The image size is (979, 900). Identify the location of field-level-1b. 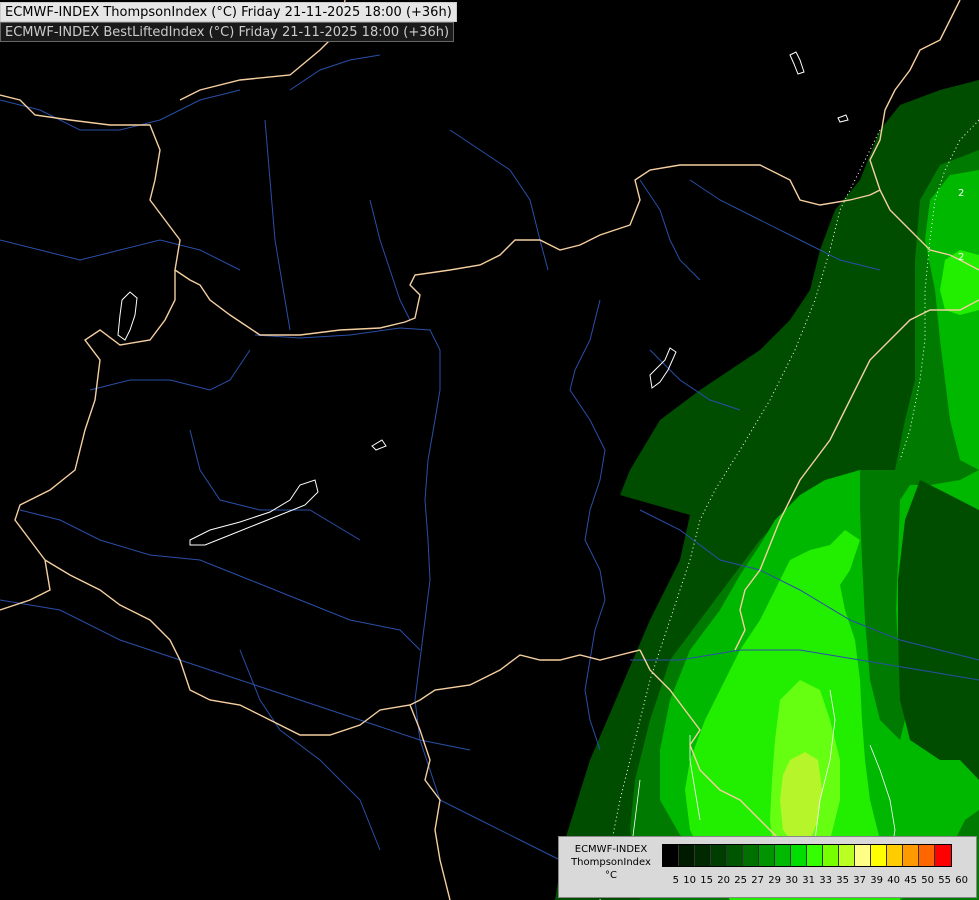
(938, 630).